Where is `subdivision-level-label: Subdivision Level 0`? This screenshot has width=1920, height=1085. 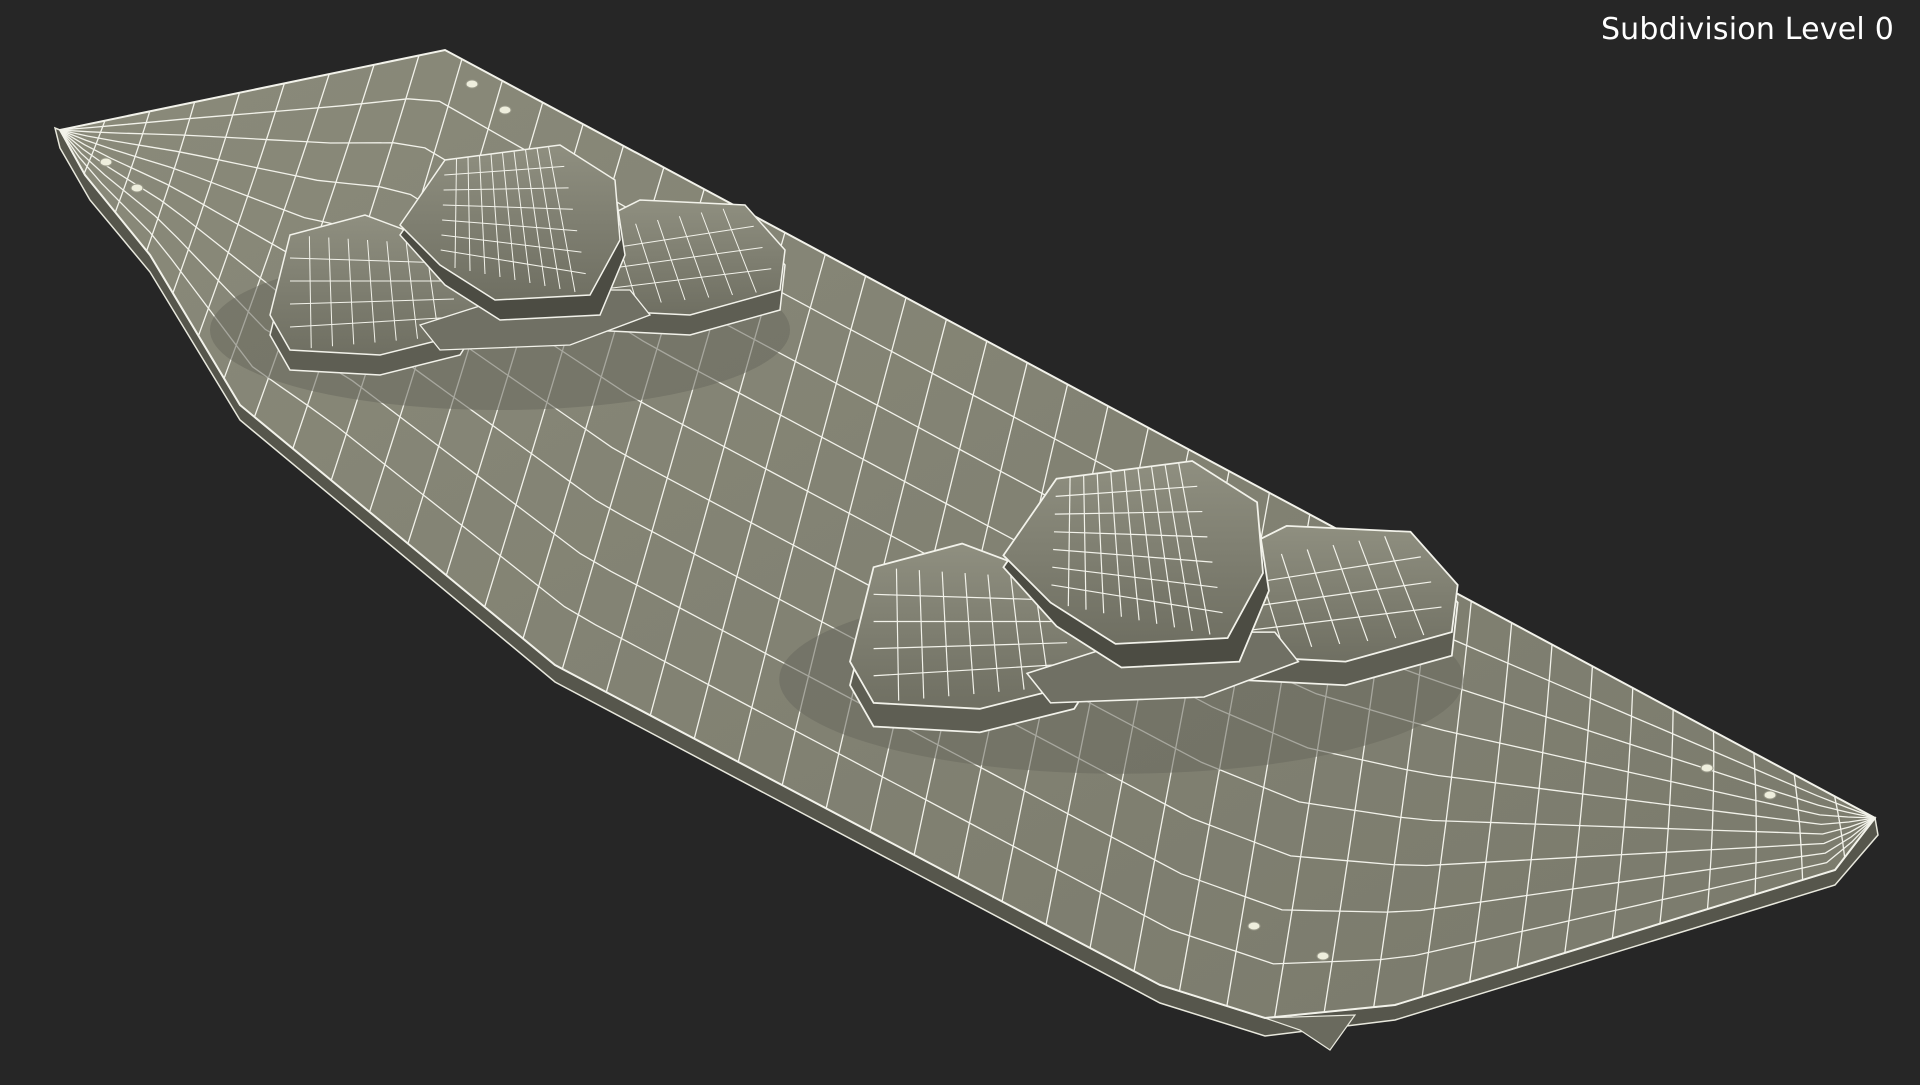
subdivision-level-label: Subdivision Level 0 is located at coordinates (1747, 29).